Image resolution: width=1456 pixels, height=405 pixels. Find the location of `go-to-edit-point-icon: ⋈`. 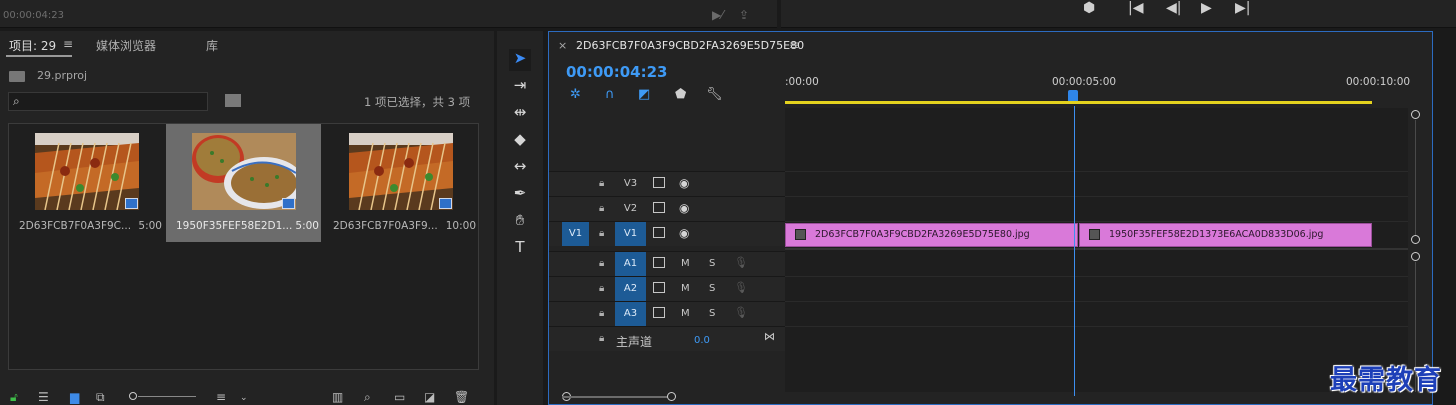

go-to-edit-point-icon: ⋈ is located at coordinates (769, 336).